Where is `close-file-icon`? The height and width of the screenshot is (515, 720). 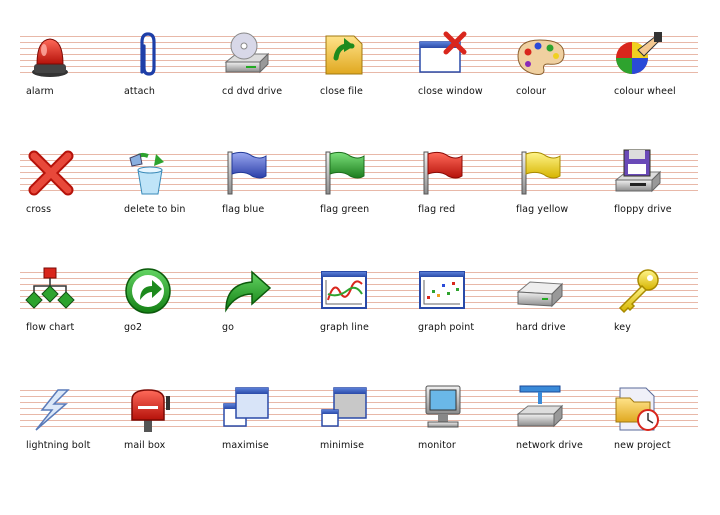 close-file-icon is located at coordinates (346, 56).